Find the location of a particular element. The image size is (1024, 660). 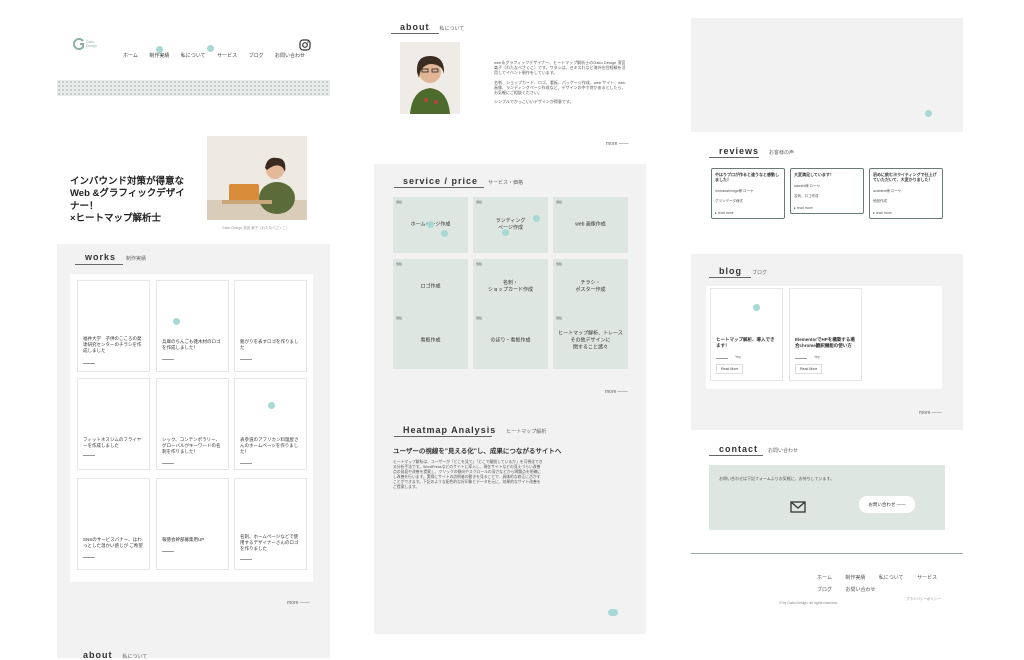

service-item: 価格 チラシ・ ポスター作成 is located at coordinates (590, 287).